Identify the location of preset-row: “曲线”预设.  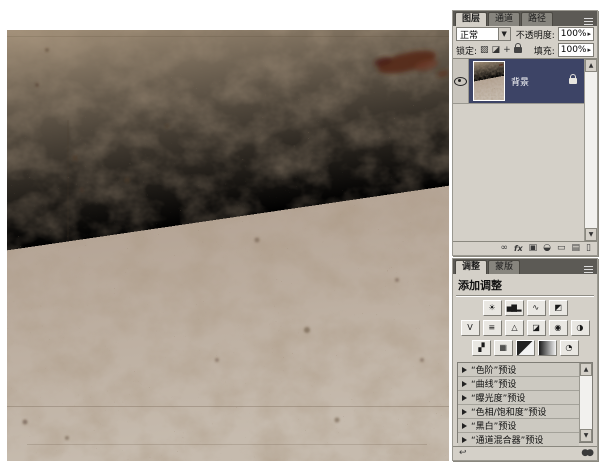
(518, 384).